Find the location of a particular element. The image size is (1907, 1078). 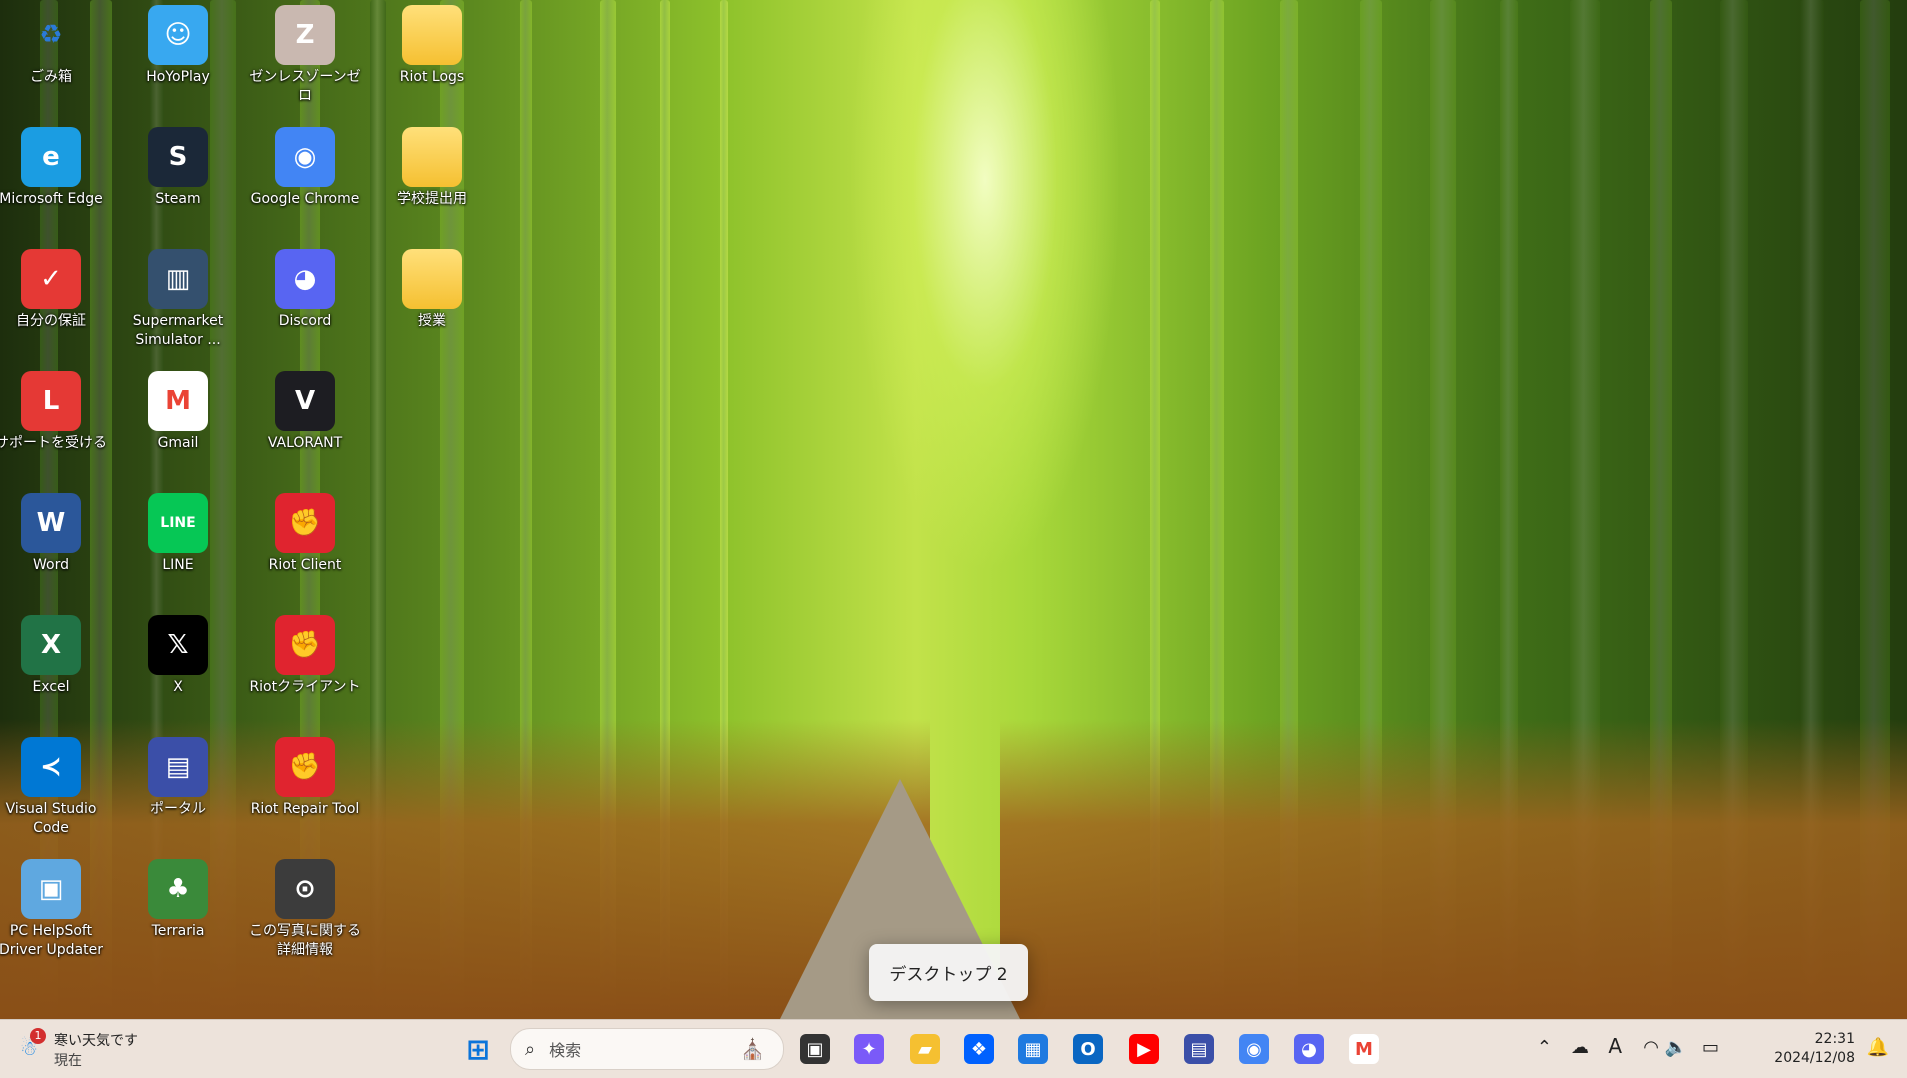

clock-date: 2024/12/08 is located at coordinates (1814, 1058).